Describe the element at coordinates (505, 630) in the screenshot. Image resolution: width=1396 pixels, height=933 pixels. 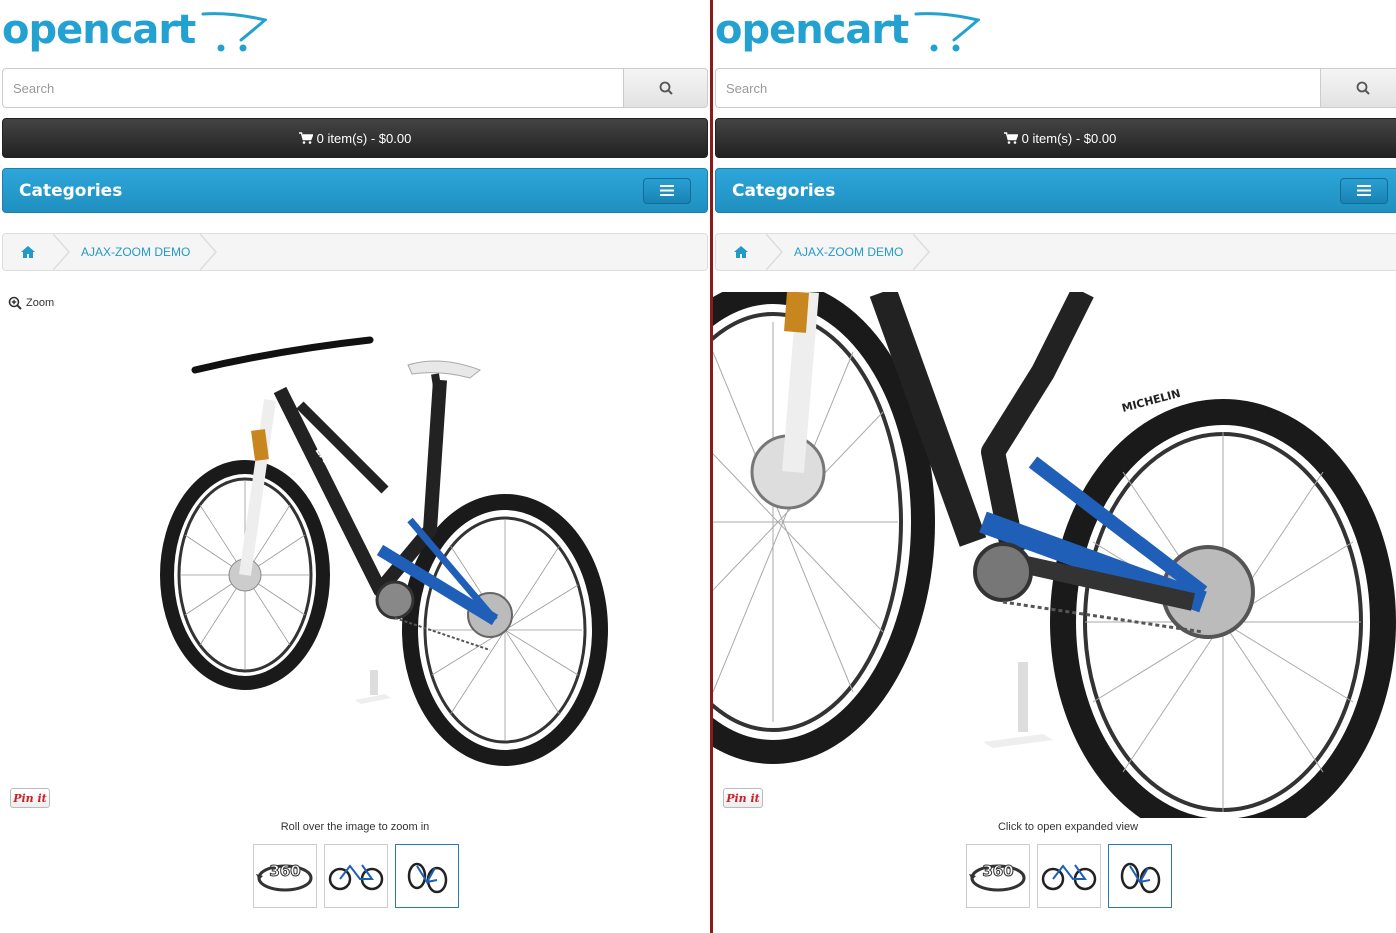
I see `rear-wheel` at that location.